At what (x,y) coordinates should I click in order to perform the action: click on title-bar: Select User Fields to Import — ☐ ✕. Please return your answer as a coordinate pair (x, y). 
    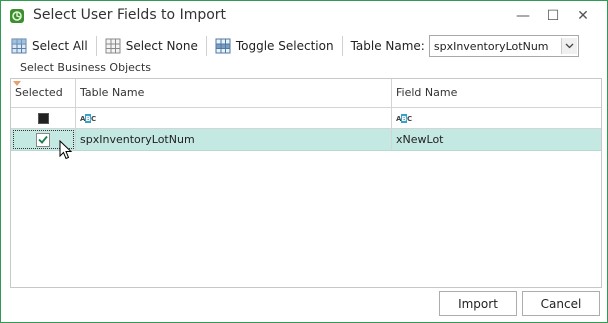
    Looking at the image, I should click on (304, 16).